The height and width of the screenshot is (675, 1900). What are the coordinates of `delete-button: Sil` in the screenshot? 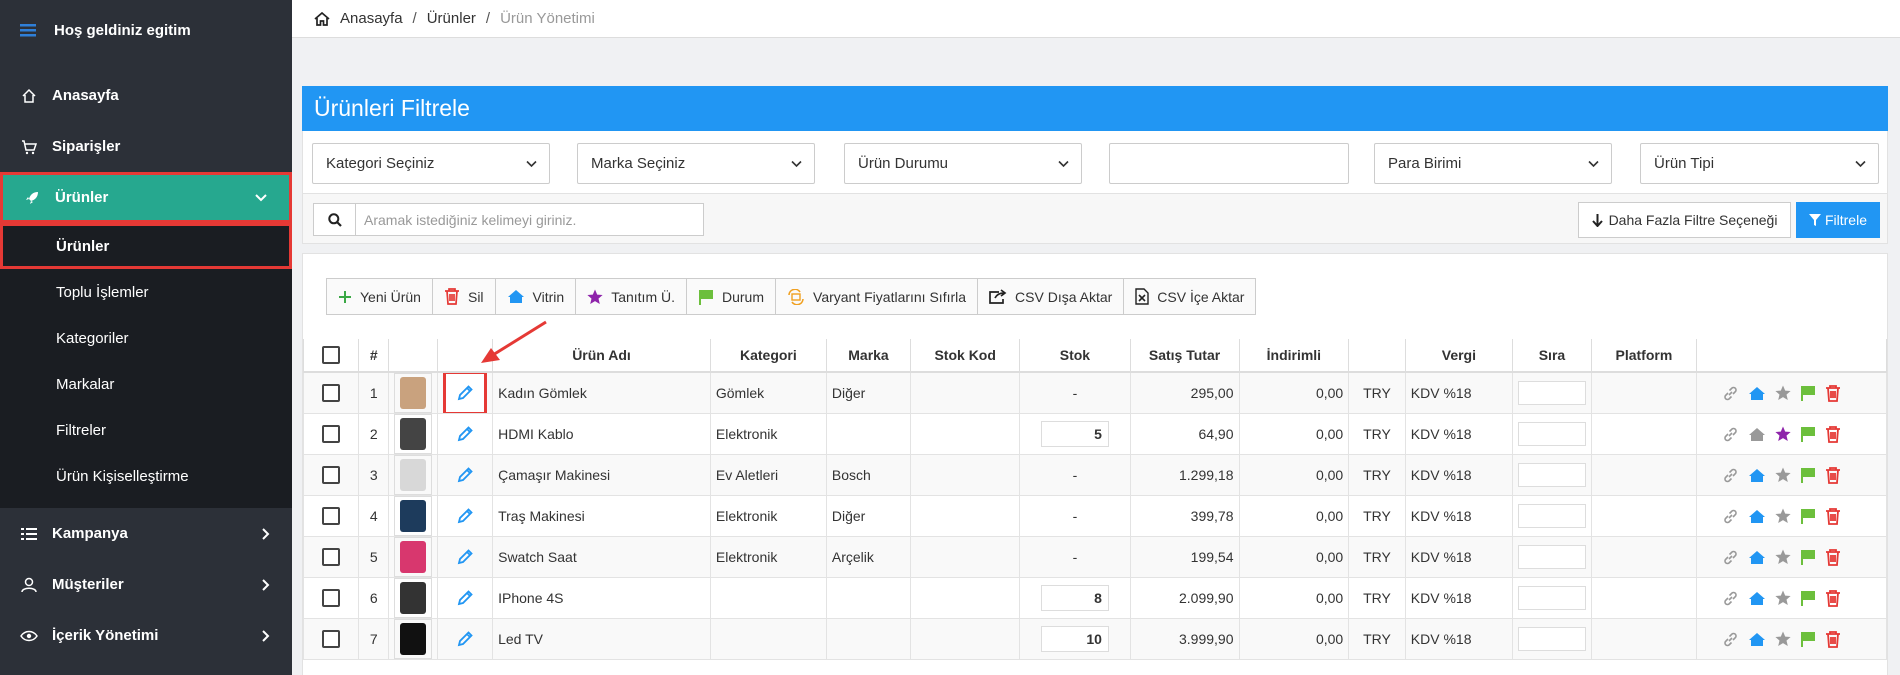 It's located at (464, 296).